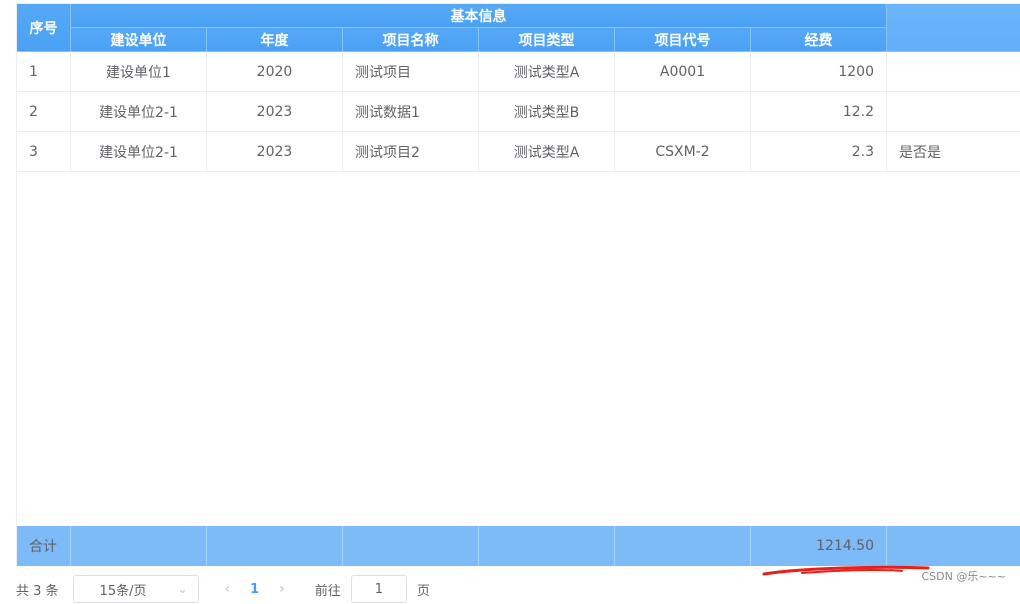 This screenshot has height=604, width=1020. Describe the element at coordinates (275, 40) in the screenshot. I see `header-col-year: 年度` at that location.